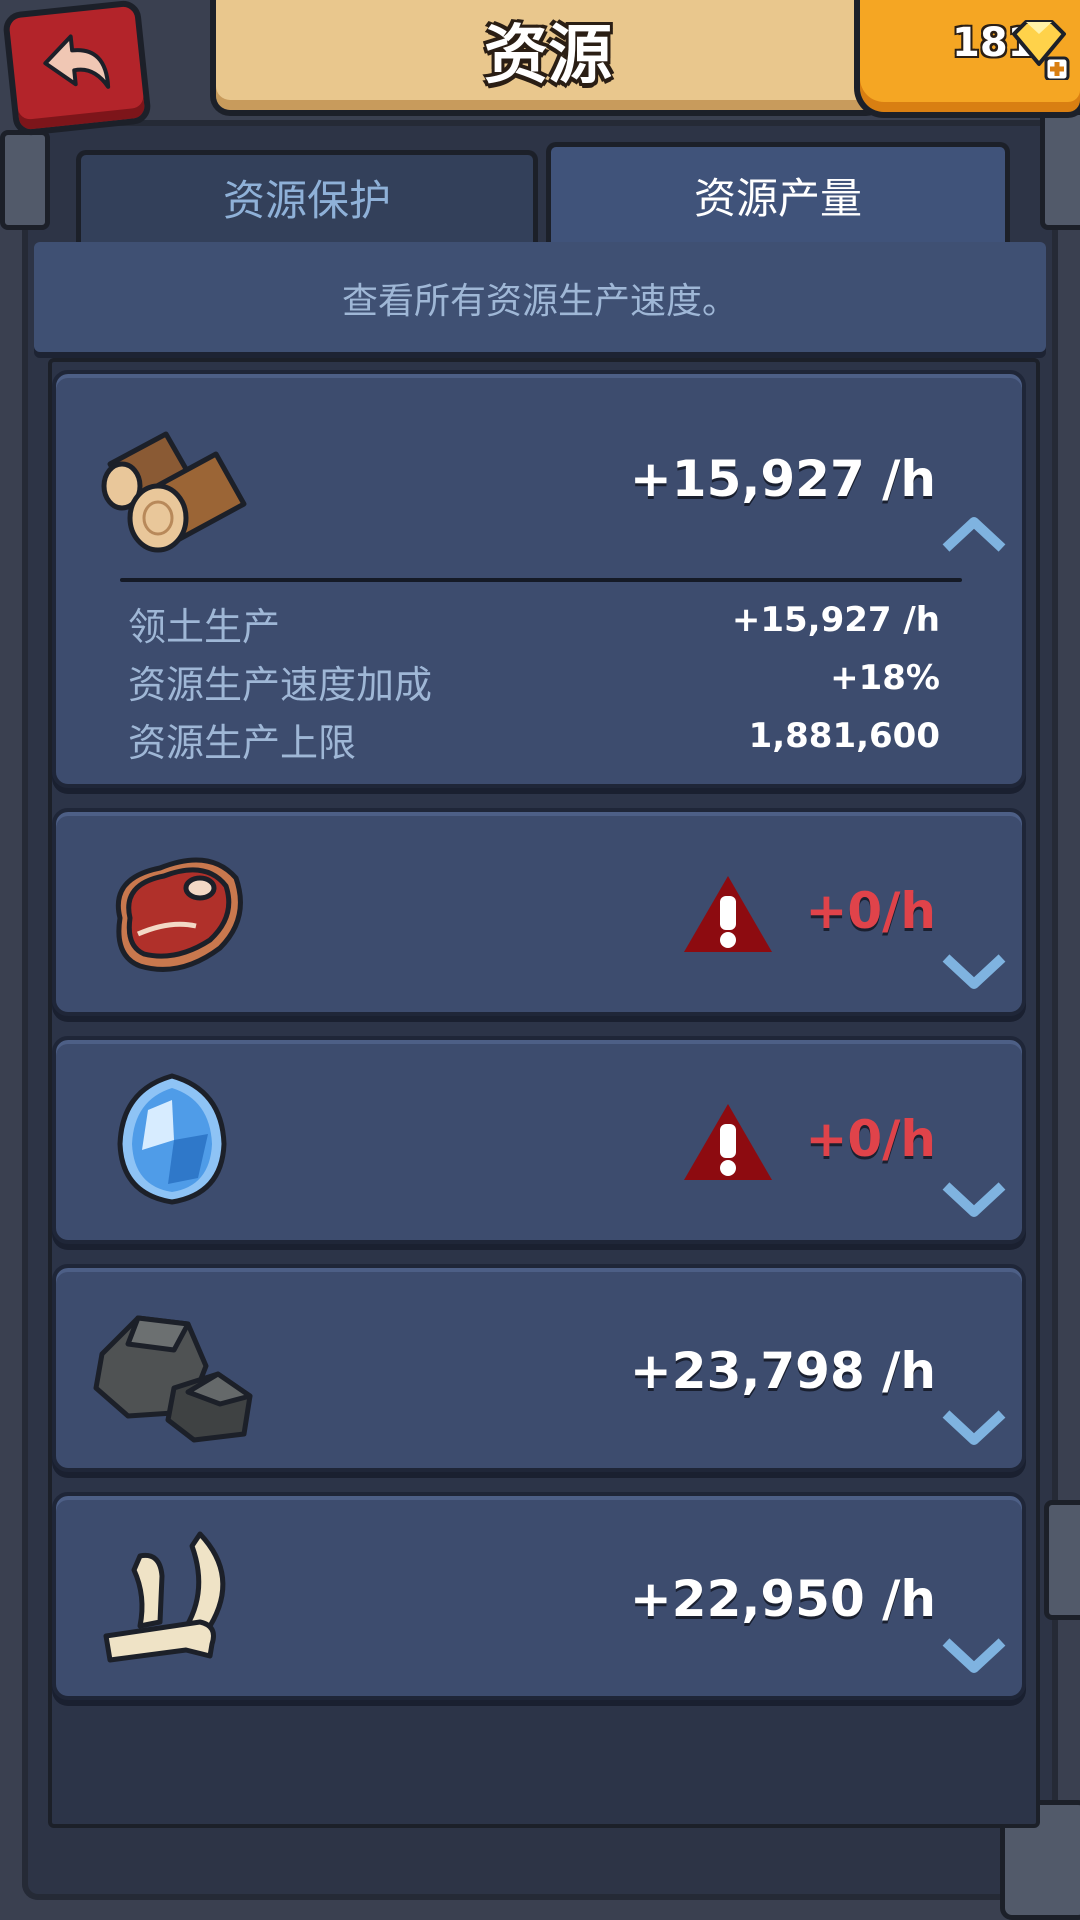  What do you see at coordinates (307, 198) in the screenshot?
I see `tab-resource-protection: 资源保护` at bounding box center [307, 198].